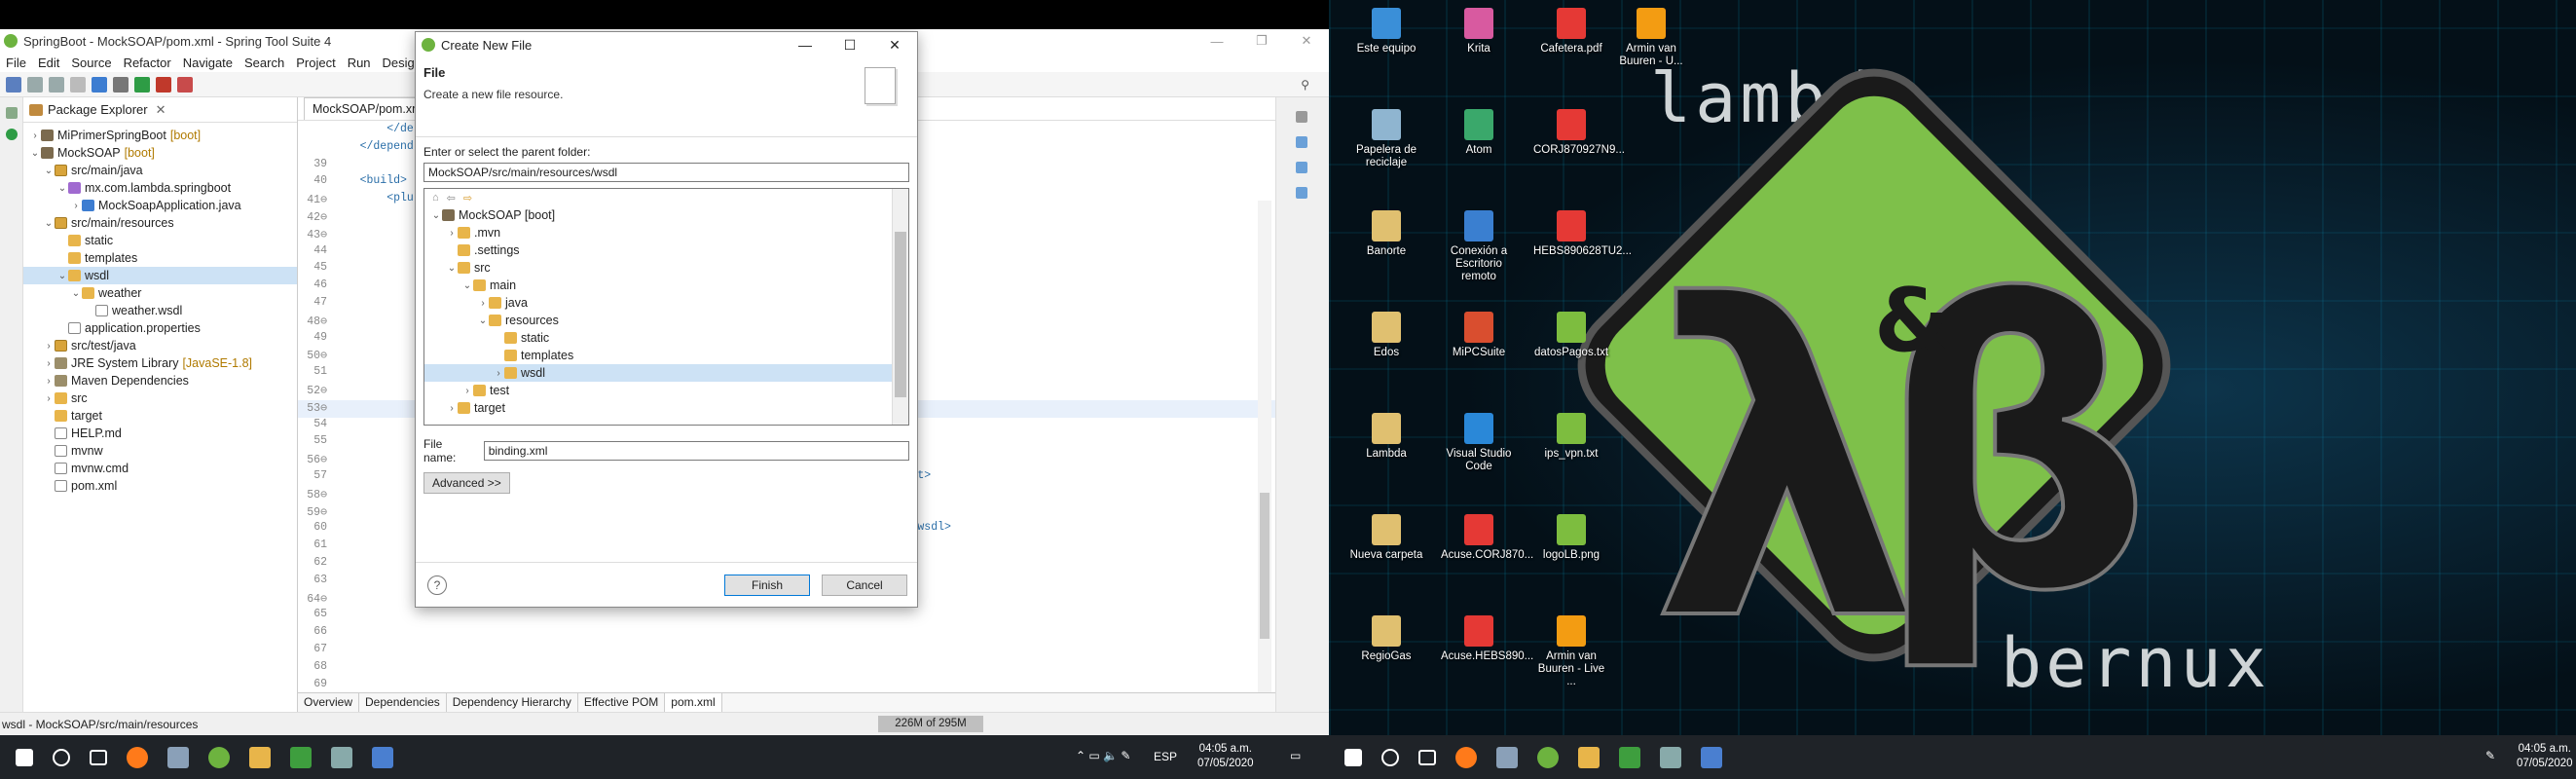 This screenshot has height=779, width=2576. I want to click on boot-dashboard-view-icon, so click(12, 134).